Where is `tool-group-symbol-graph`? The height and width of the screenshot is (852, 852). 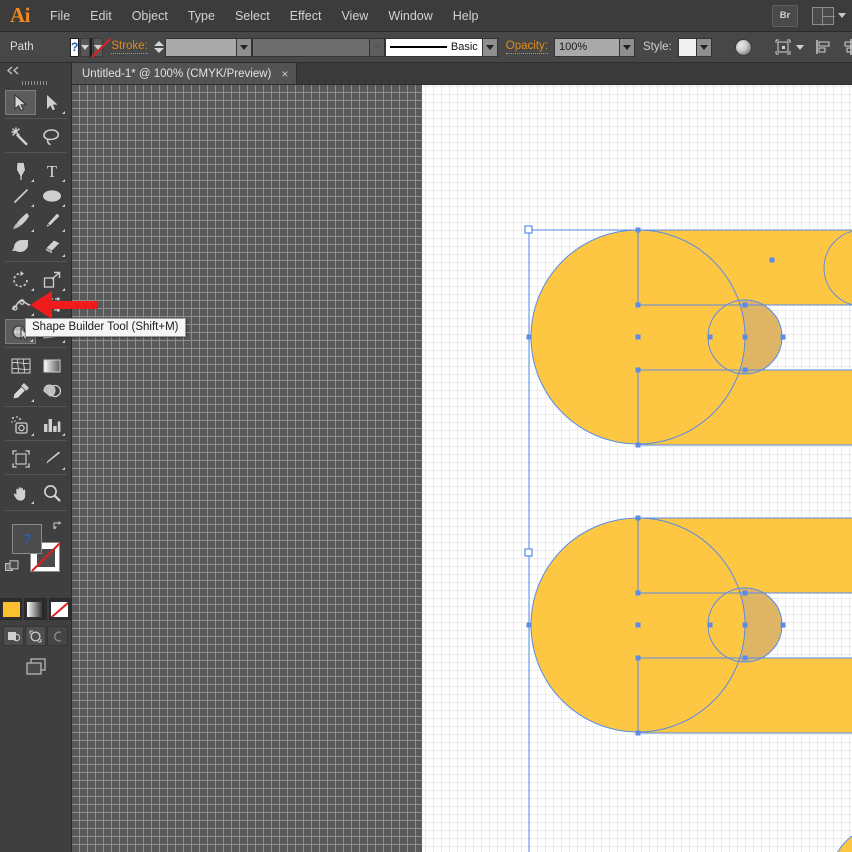
tool-group-symbol-graph is located at coordinates (36, 423).